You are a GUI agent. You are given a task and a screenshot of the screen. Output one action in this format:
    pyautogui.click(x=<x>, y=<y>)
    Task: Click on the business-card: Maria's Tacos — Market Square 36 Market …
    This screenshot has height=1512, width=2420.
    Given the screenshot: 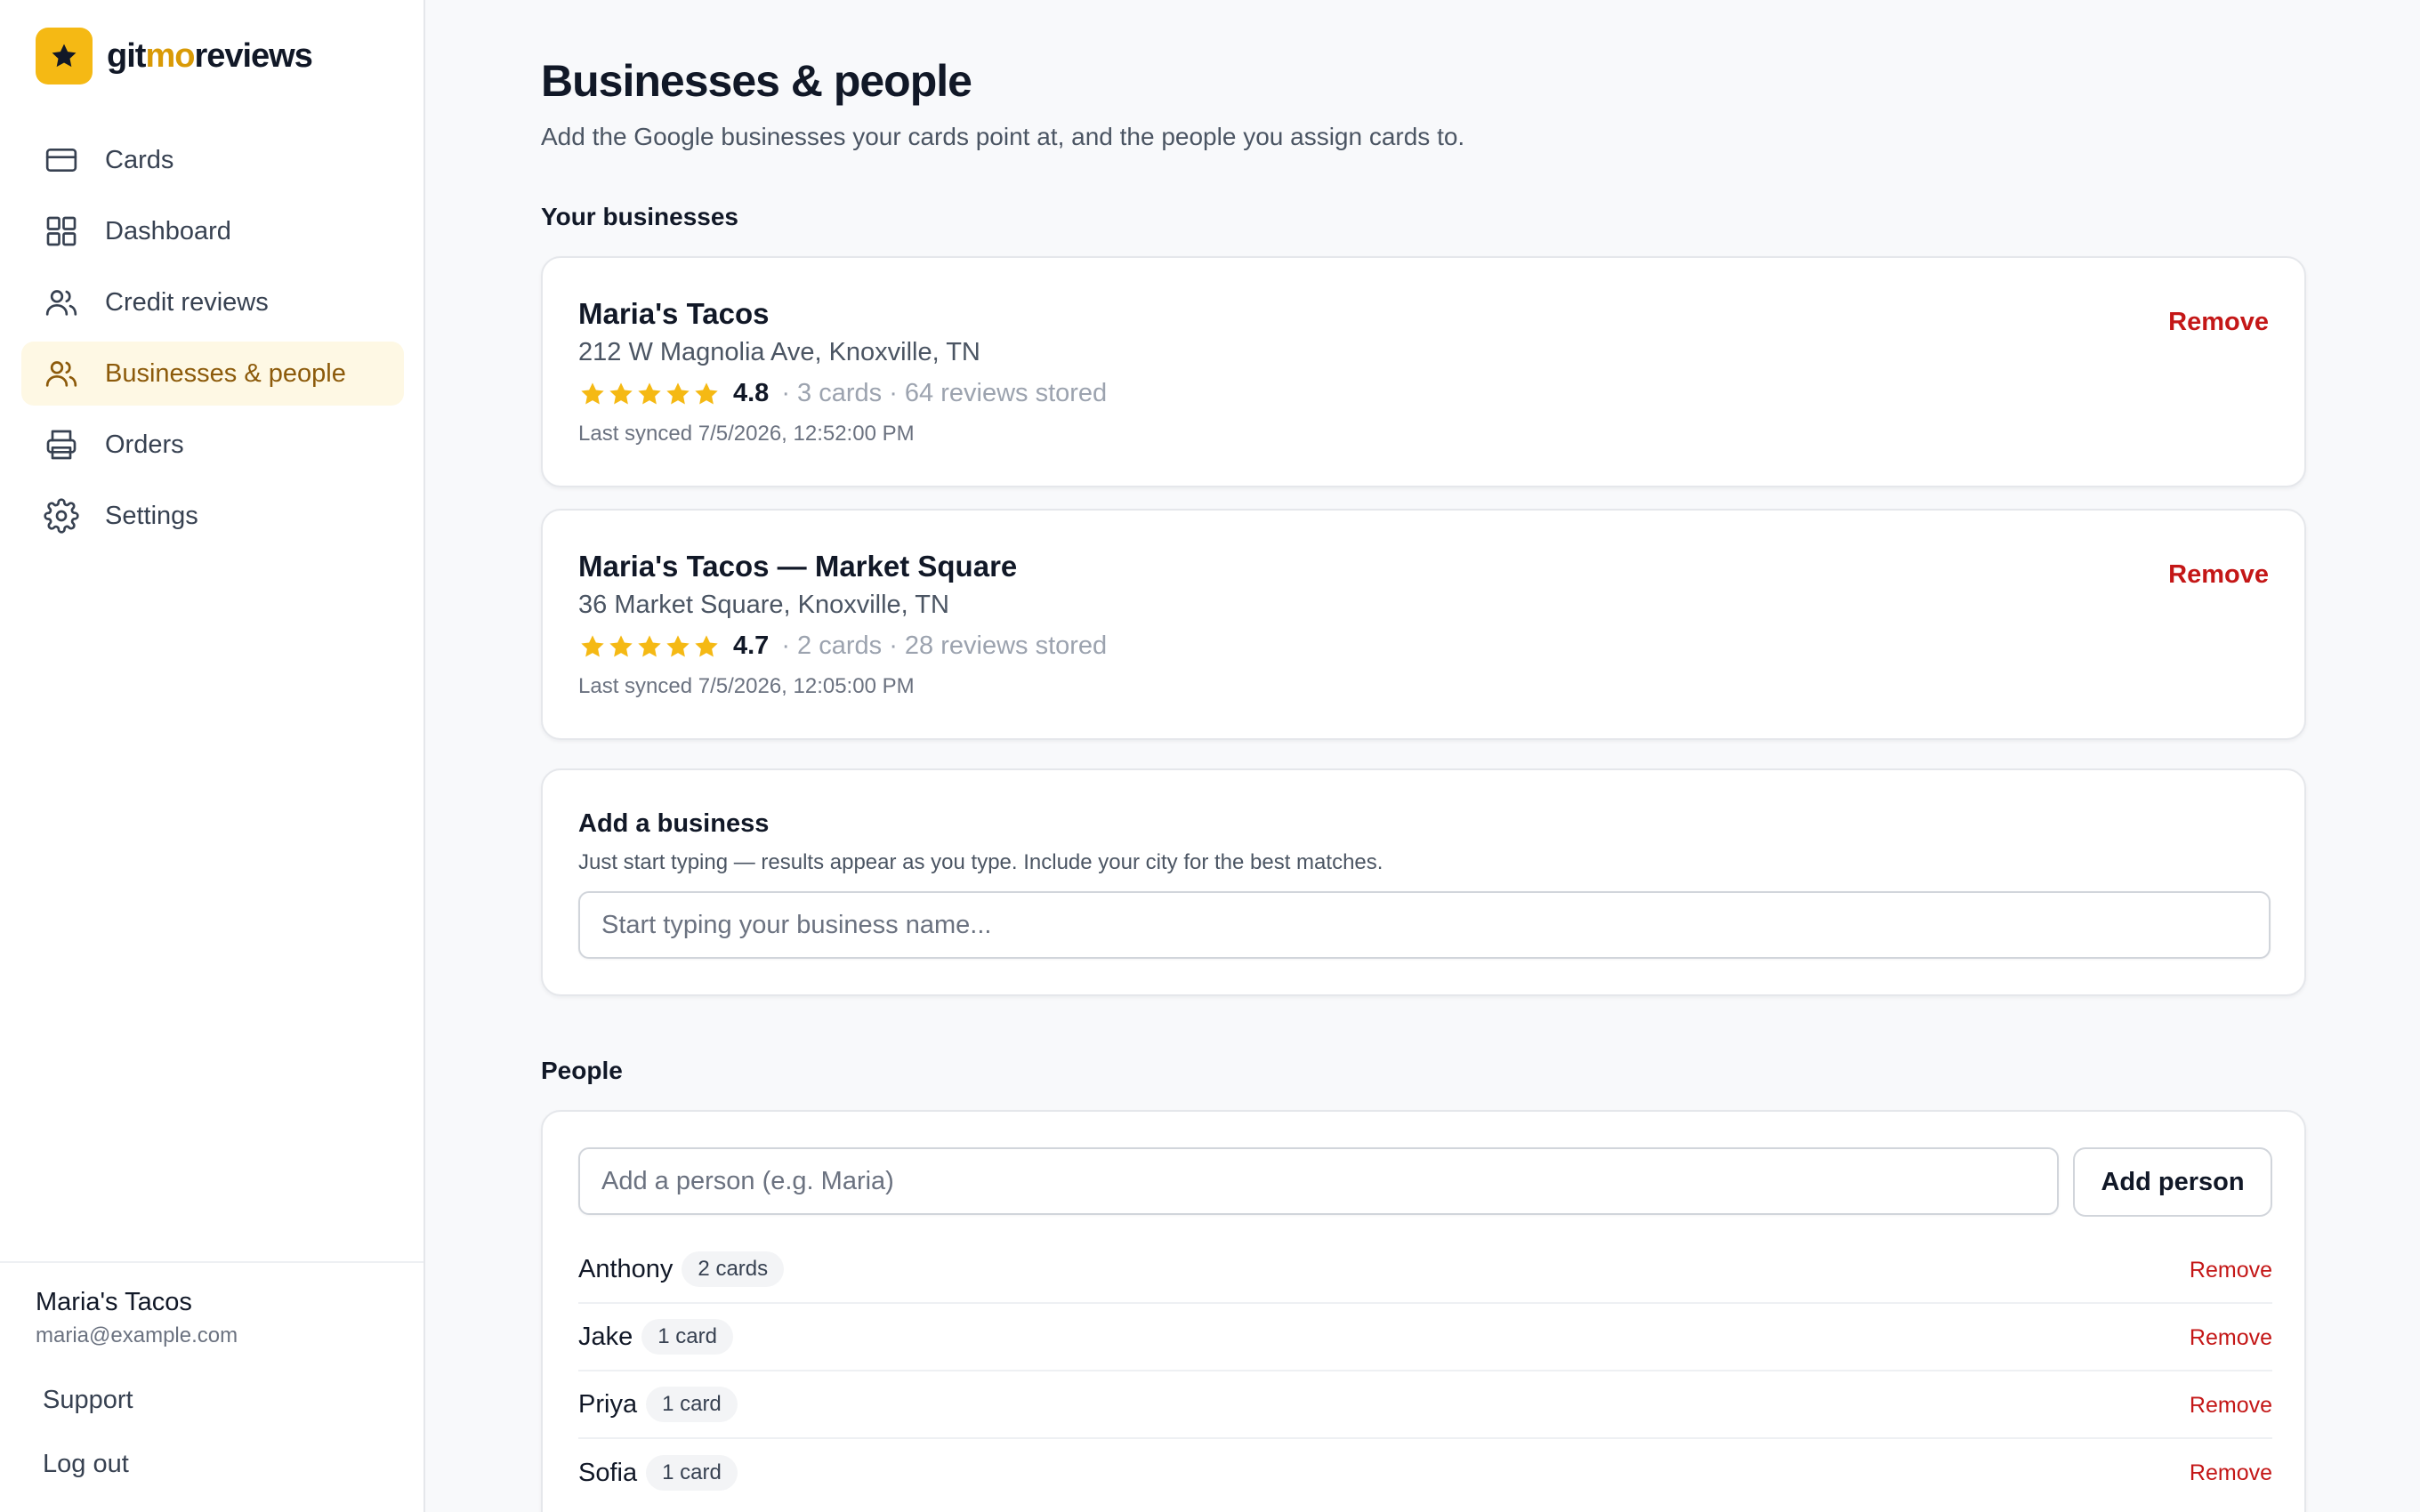 What is the action you would take?
    pyautogui.click(x=1423, y=625)
    